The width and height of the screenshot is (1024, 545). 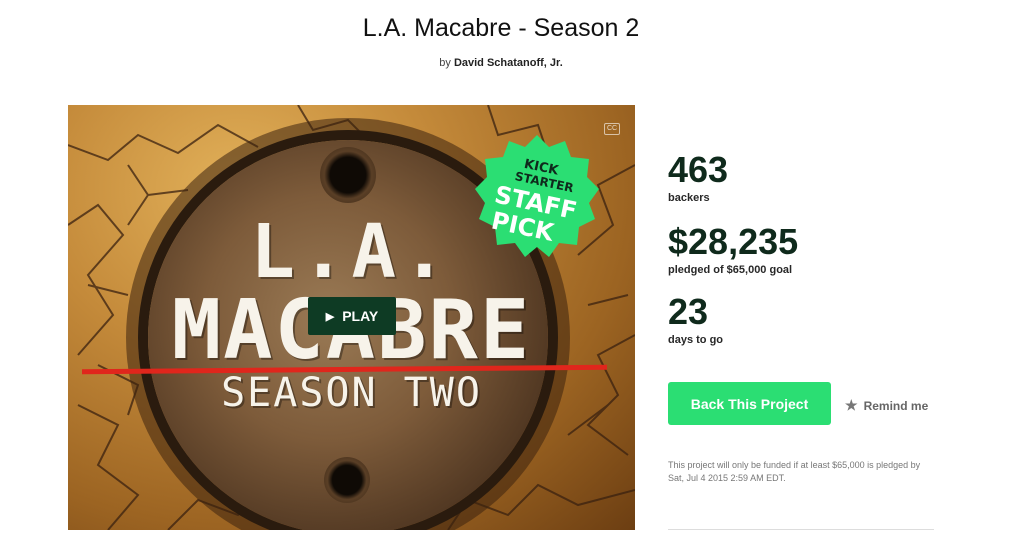 I want to click on play-button: ▶ PLAY, so click(x=352, y=316).